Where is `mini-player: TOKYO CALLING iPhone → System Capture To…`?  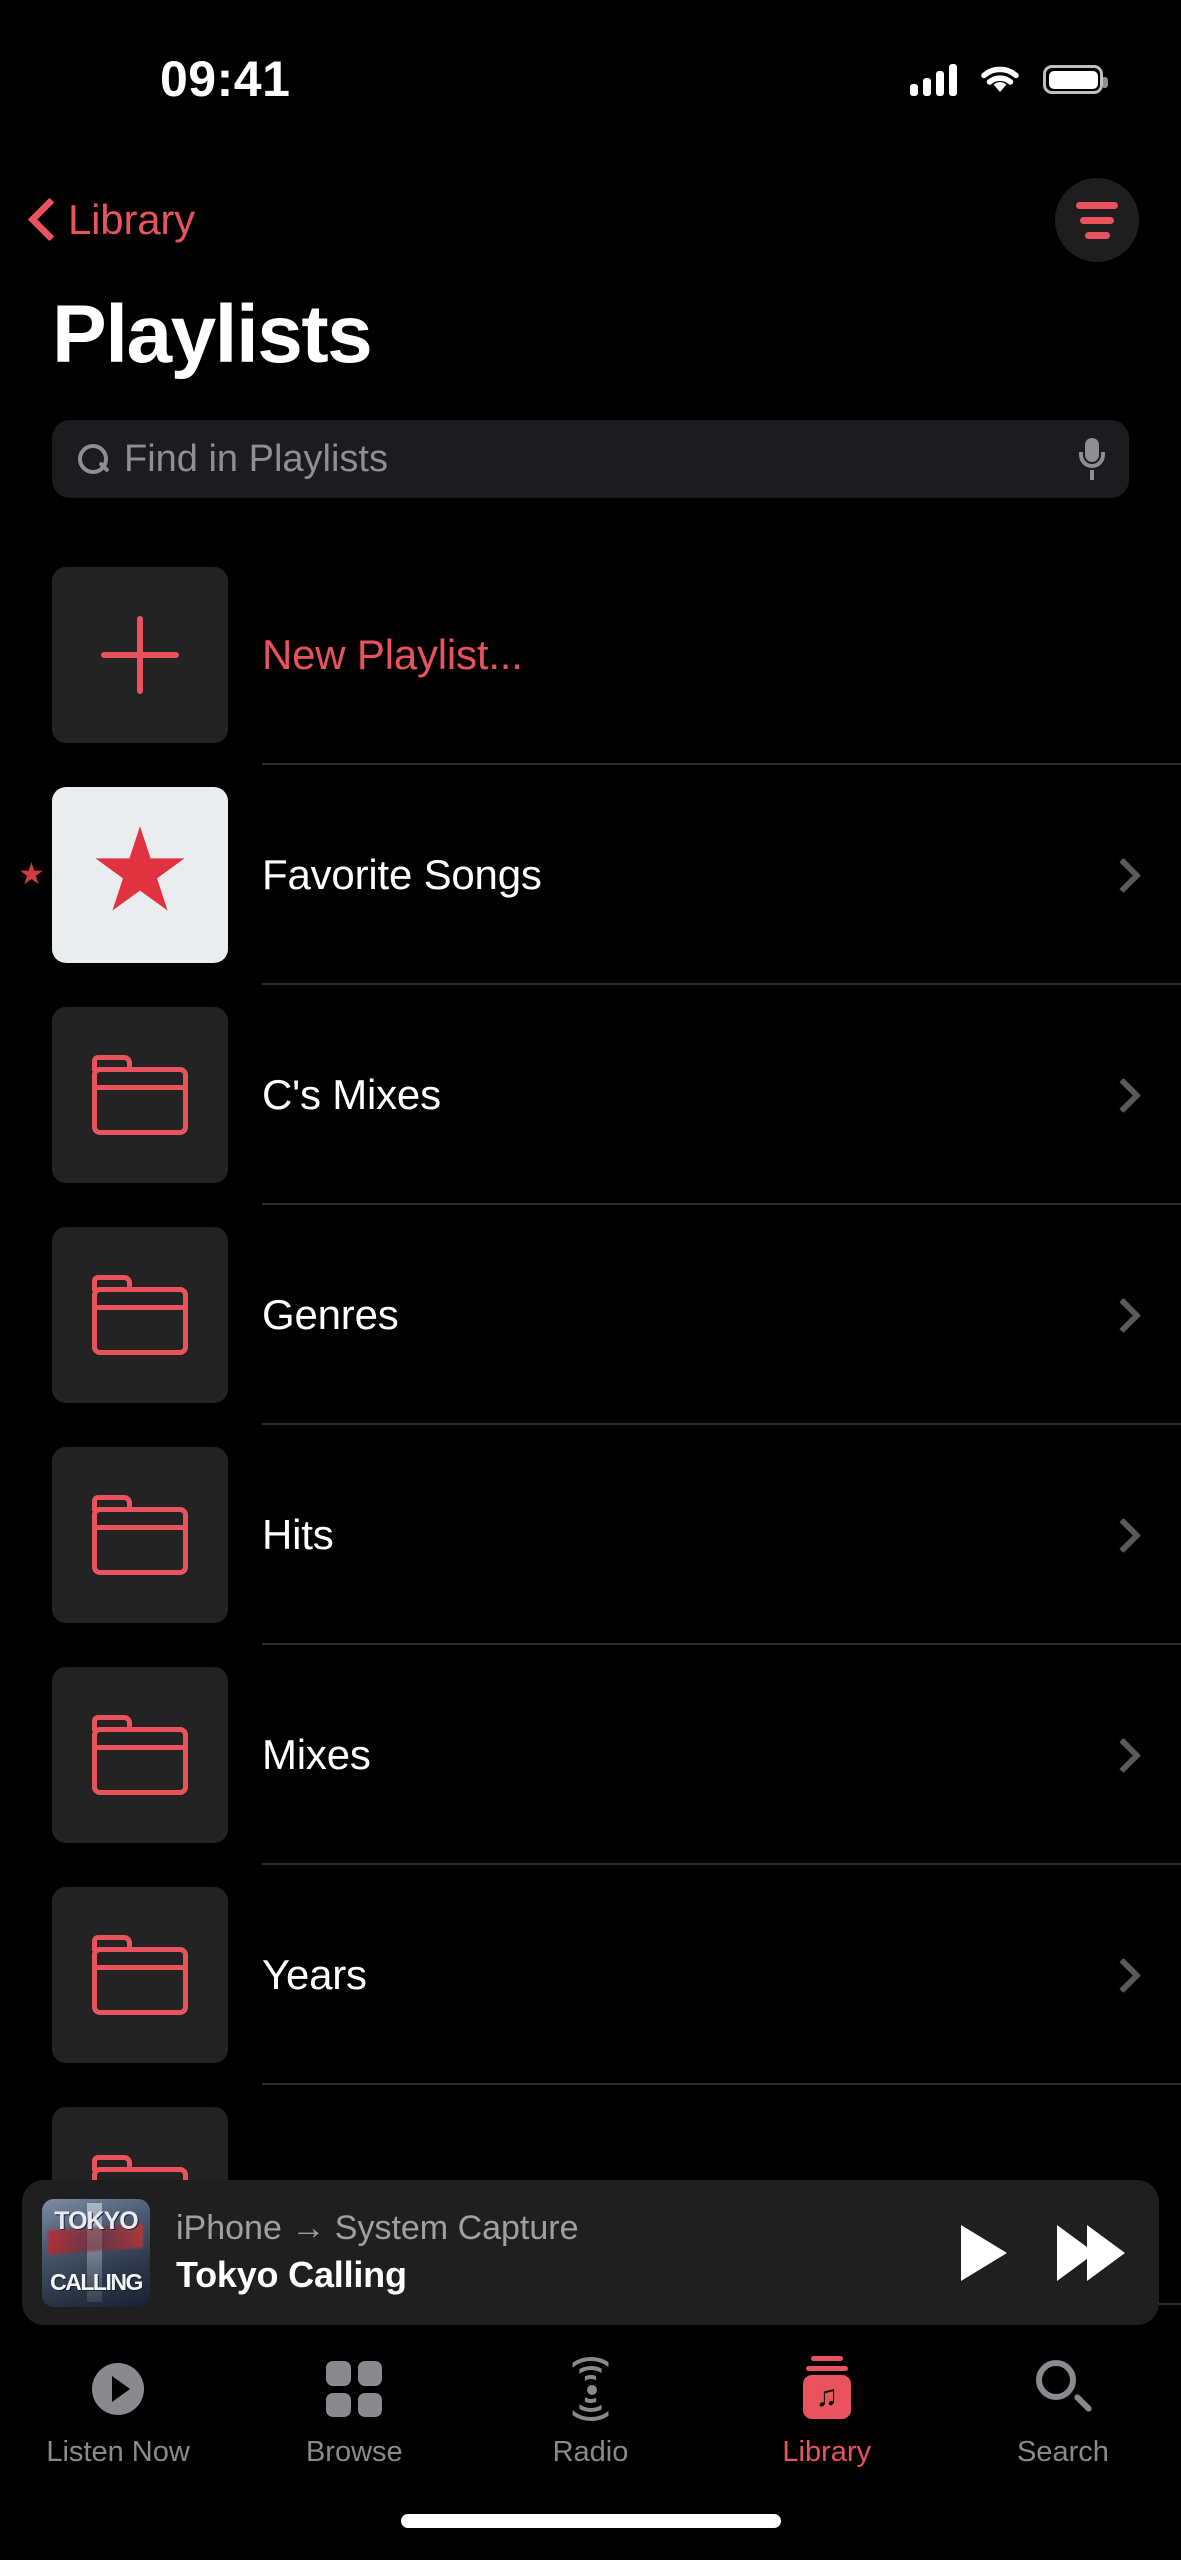 mini-player: TOKYO CALLING iPhone → System Capture To… is located at coordinates (590, 2252).